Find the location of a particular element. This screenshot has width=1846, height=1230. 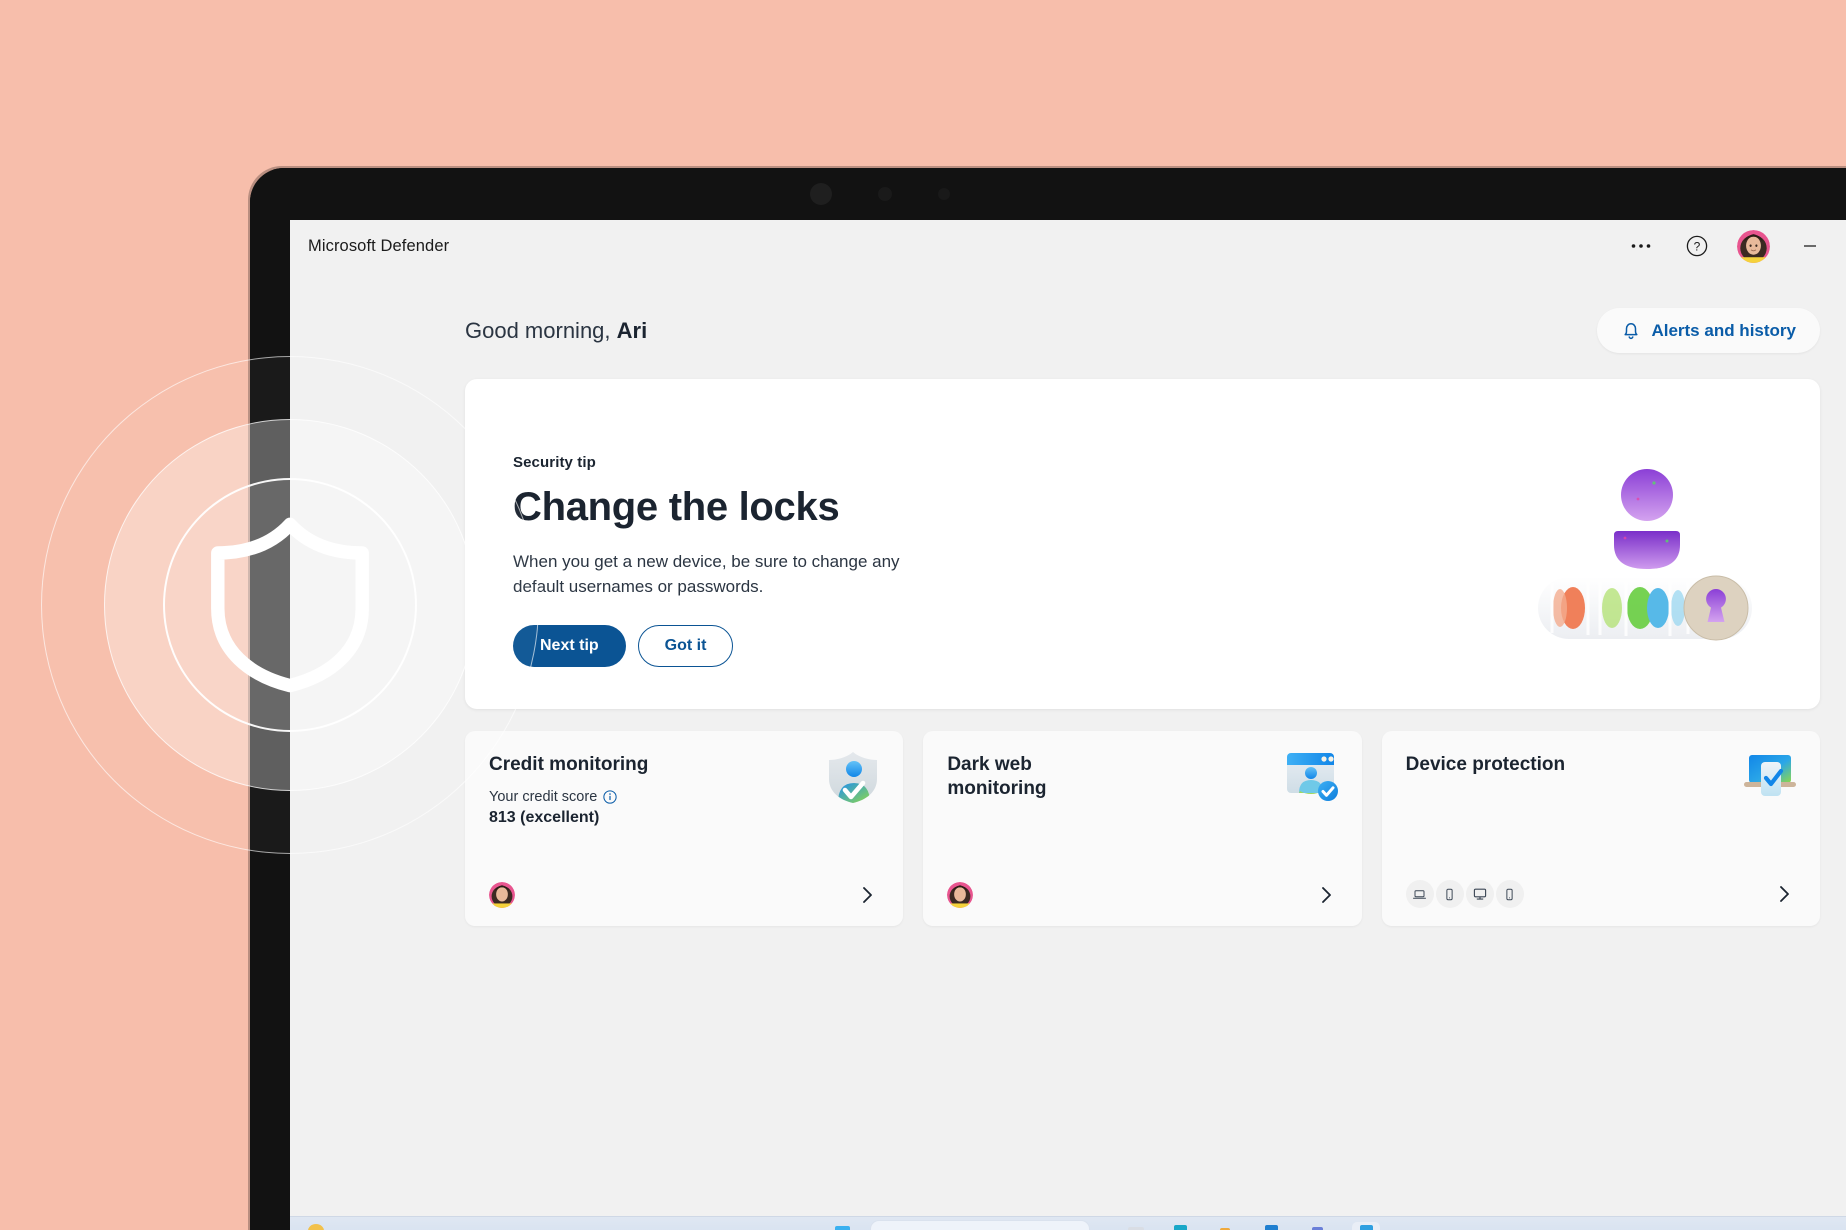

greeting-prefix: Good morning, is located at coordinates (541, 330).